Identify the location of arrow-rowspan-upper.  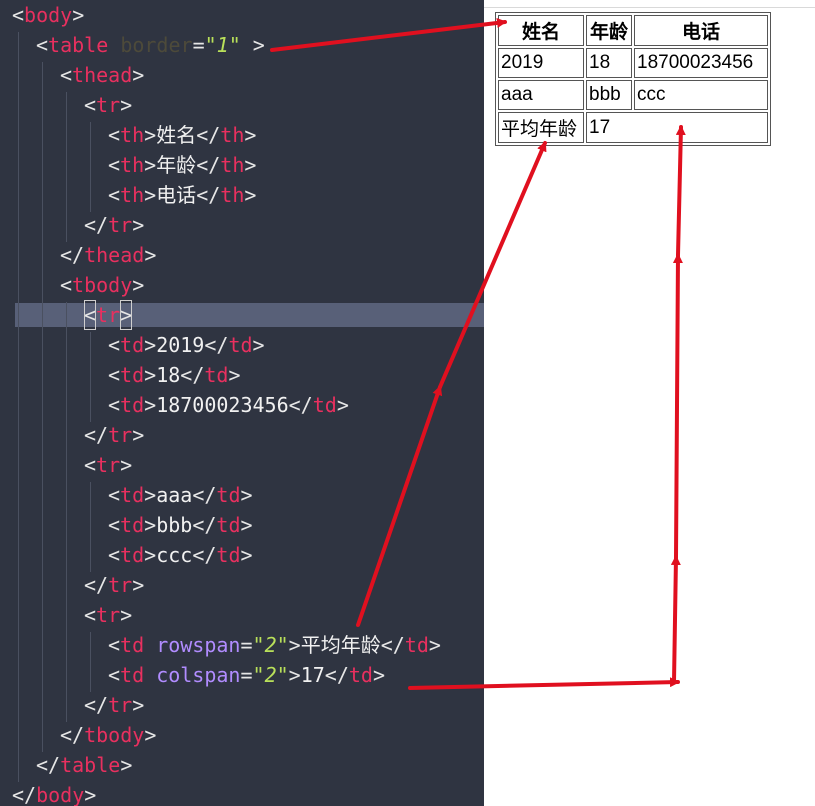
(492, 265).